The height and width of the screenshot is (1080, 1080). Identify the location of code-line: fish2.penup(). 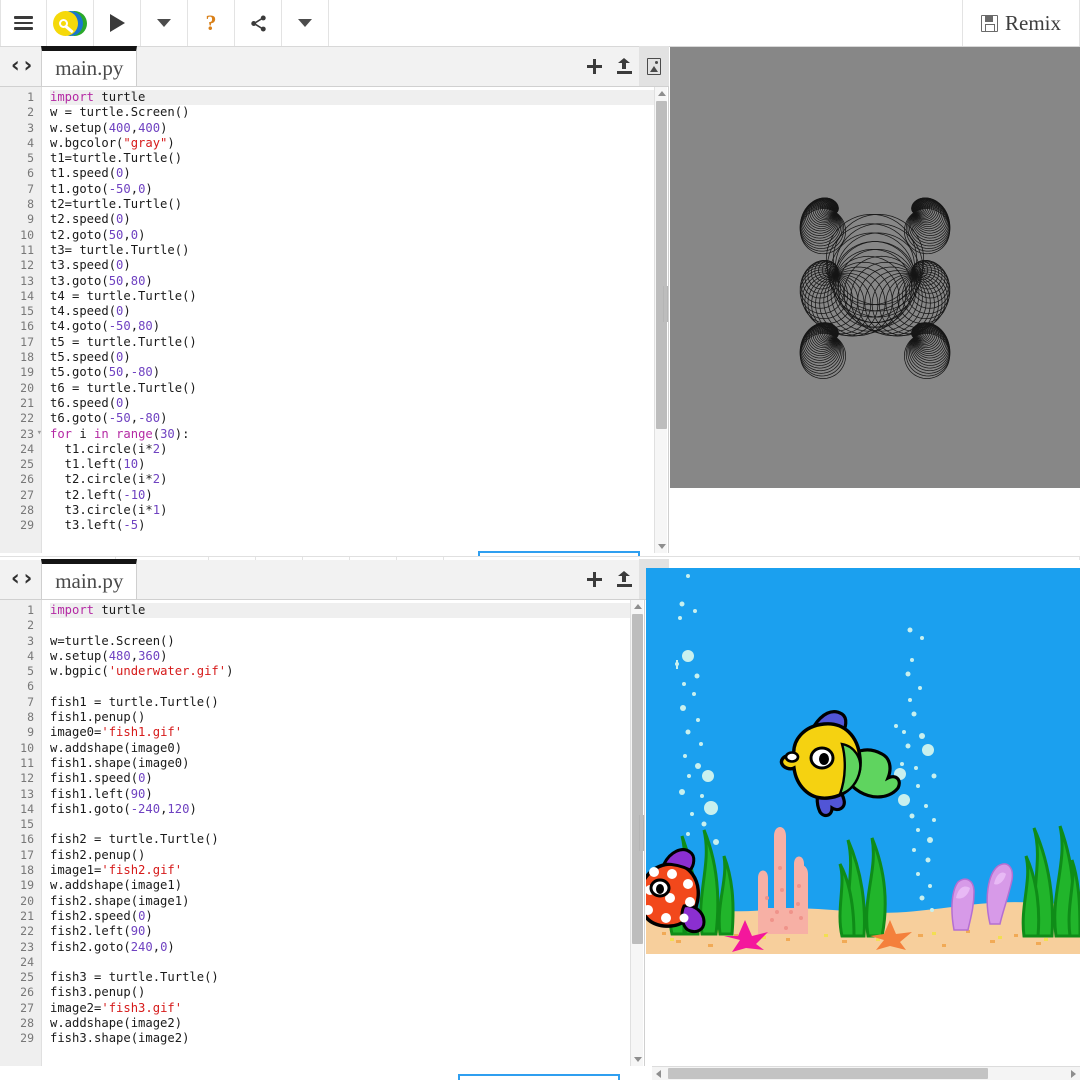
(340, 855).